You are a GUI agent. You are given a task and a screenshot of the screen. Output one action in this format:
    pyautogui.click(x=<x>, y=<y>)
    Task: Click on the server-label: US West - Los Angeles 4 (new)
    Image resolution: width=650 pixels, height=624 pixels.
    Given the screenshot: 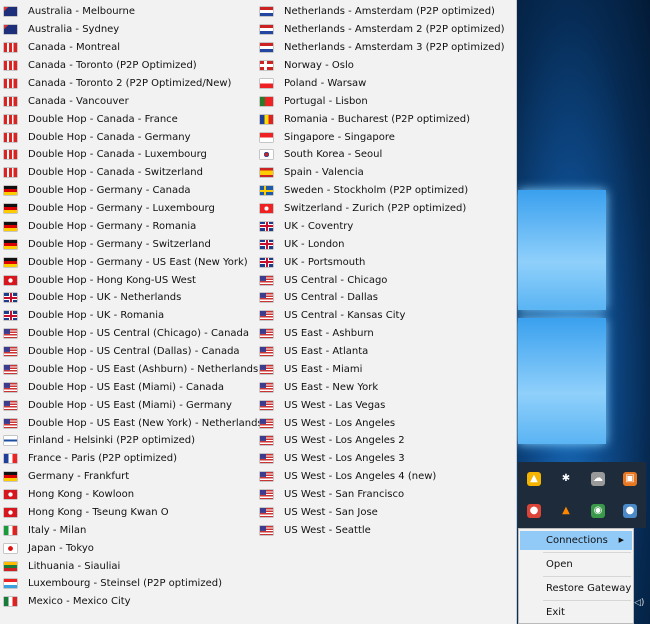 What is the action you would take?
    pyautogui.click(x=360, y=477)
    